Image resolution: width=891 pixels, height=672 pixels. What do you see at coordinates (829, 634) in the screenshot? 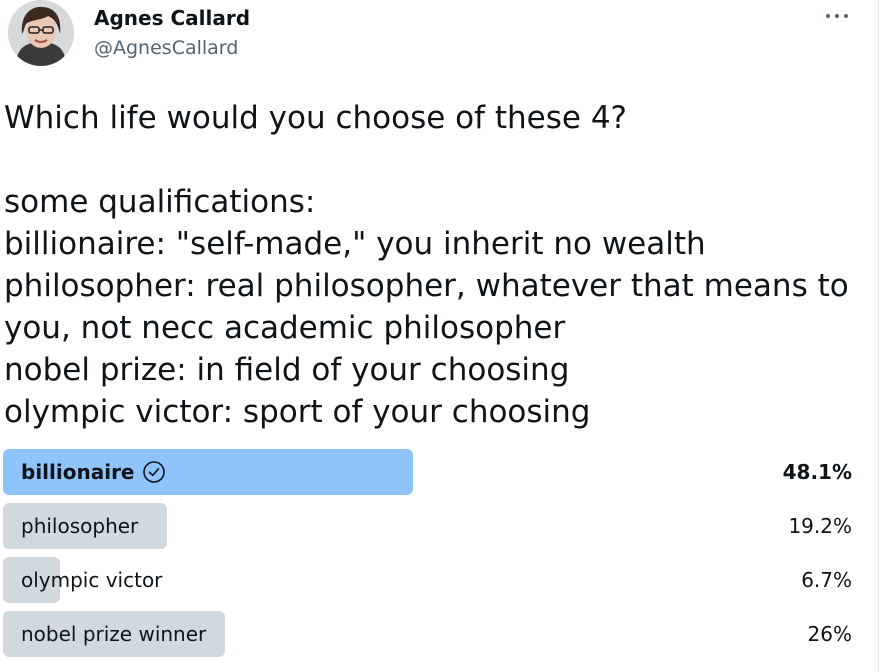
I see `poll-option-percent: 26%` at bounding box center [829, 634].